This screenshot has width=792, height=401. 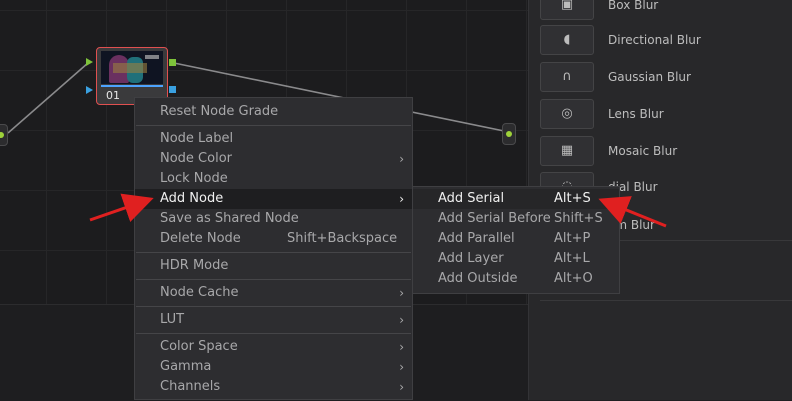 What do you see at coordinates (578, 218) in the screenshot?
I see `submenu-item-shortcut: Shift+S` at bounding box center [578, 218].